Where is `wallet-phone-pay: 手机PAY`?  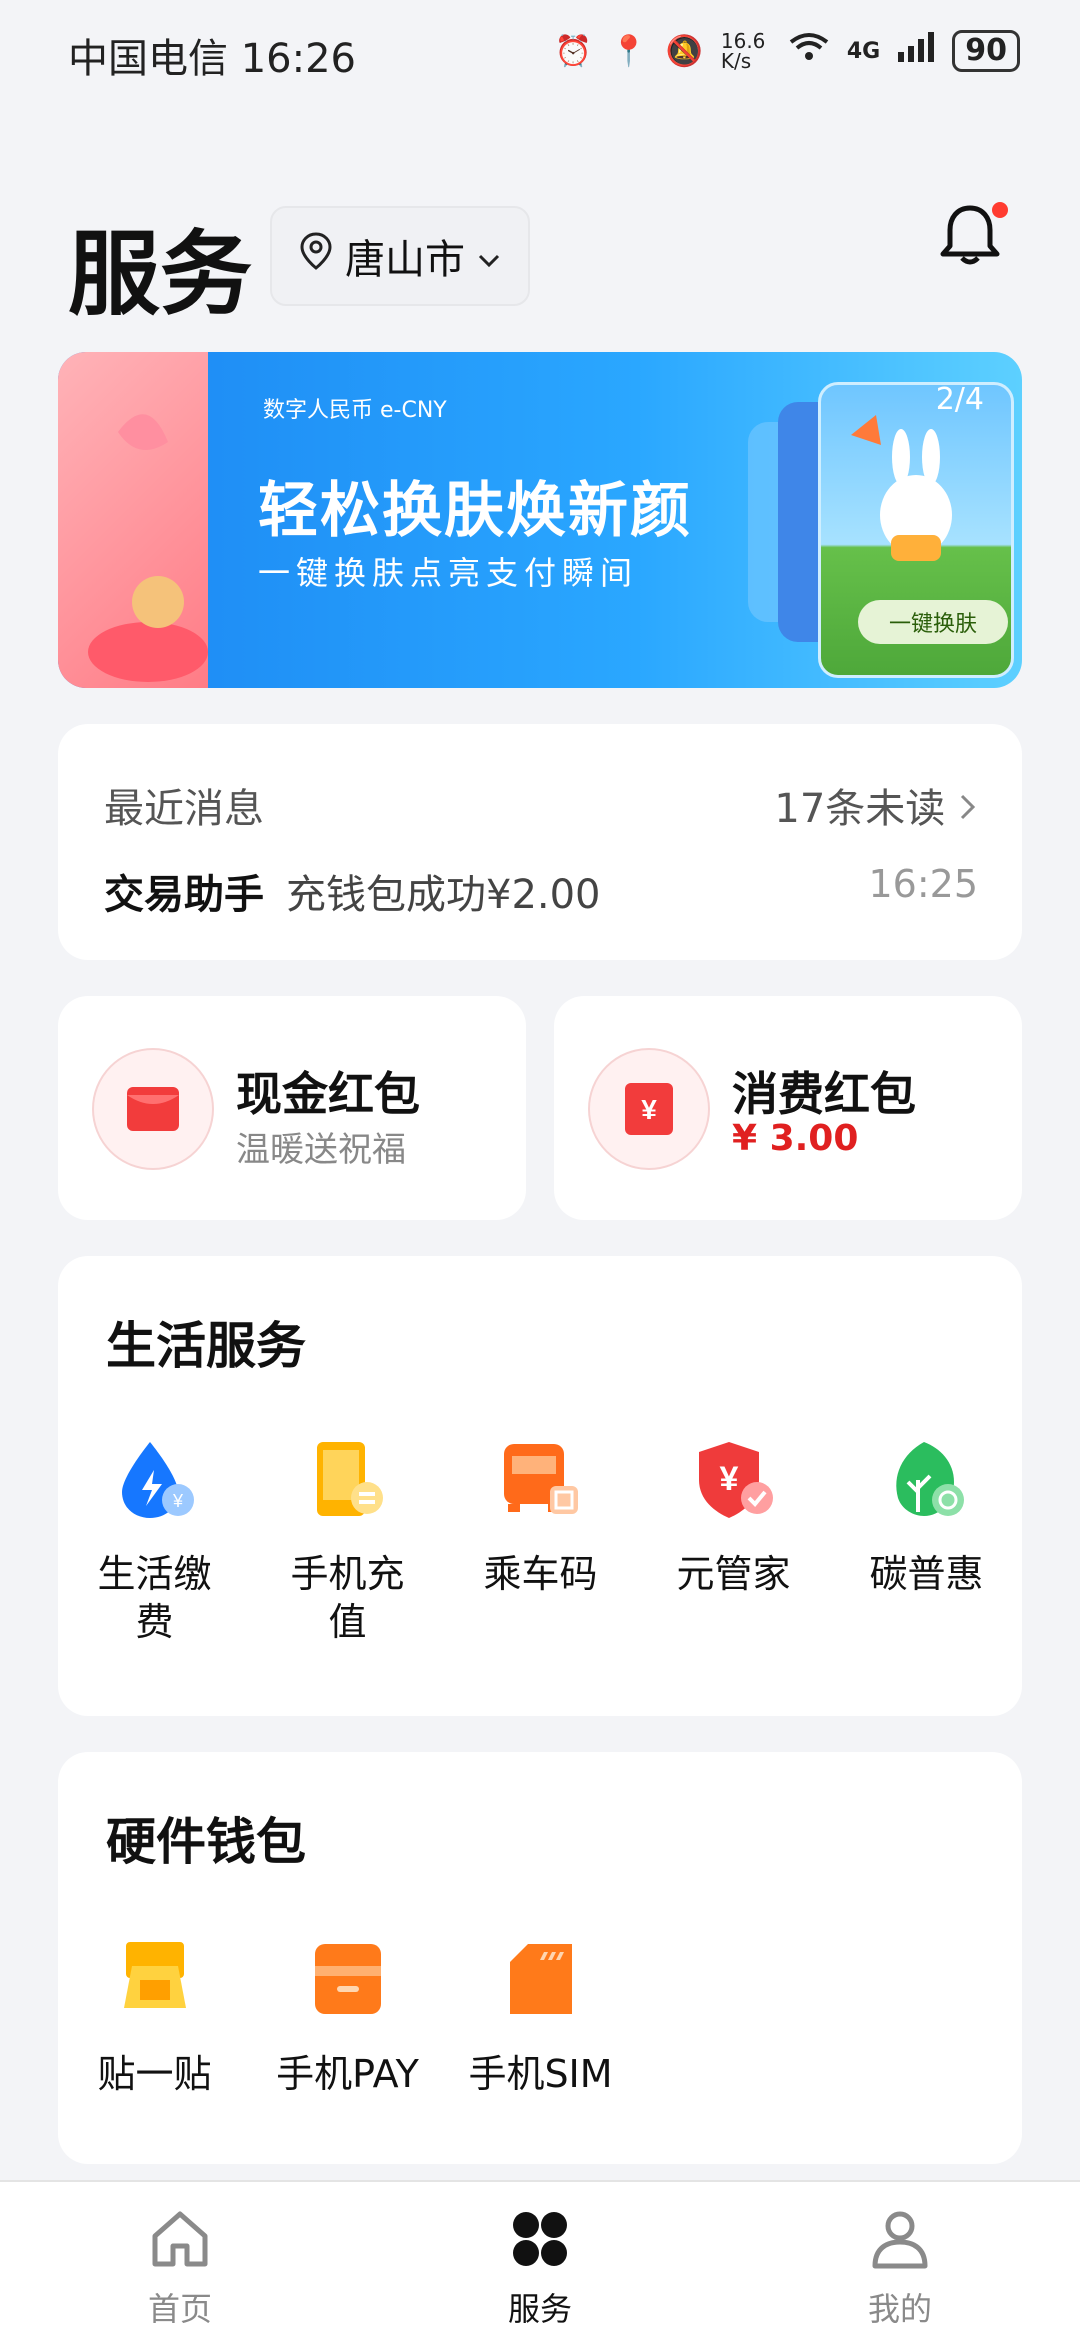 wallet-phone-pay: 手机PAY is located at coordinates (347, 2017).